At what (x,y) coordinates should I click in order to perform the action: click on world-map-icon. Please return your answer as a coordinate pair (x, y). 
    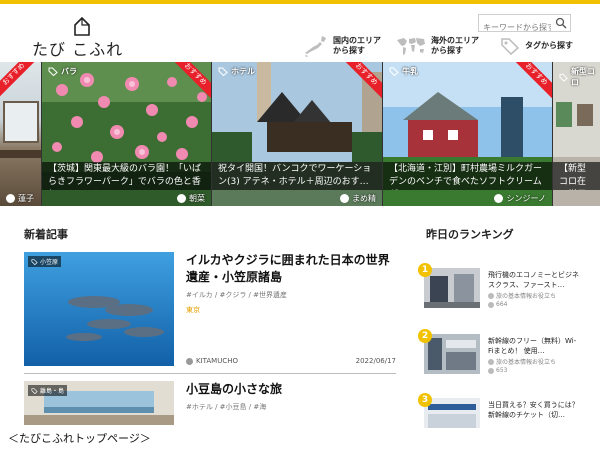
    Looking at the image, I should click on (411, 46).